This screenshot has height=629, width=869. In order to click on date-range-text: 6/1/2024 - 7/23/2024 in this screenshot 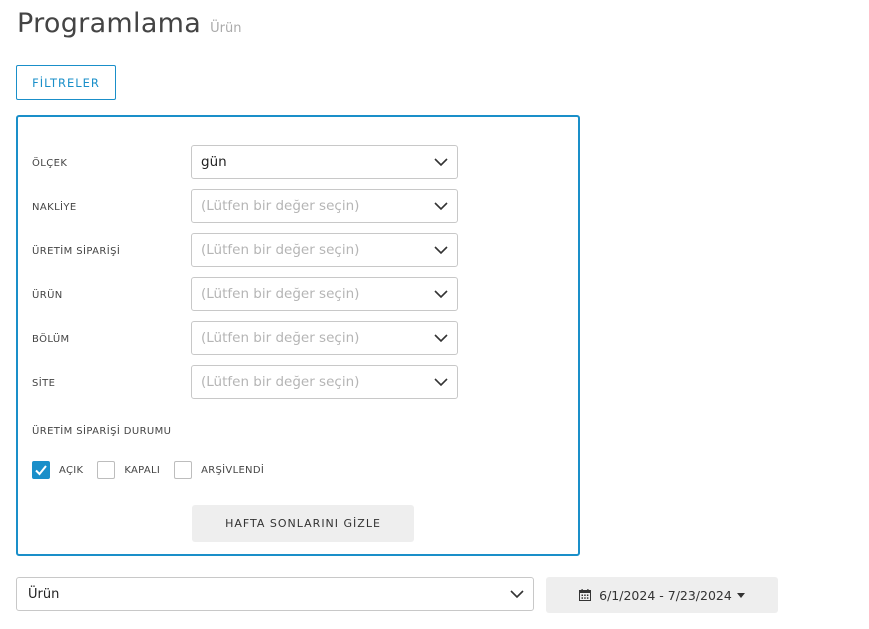, I will do `click(665, 595)`.